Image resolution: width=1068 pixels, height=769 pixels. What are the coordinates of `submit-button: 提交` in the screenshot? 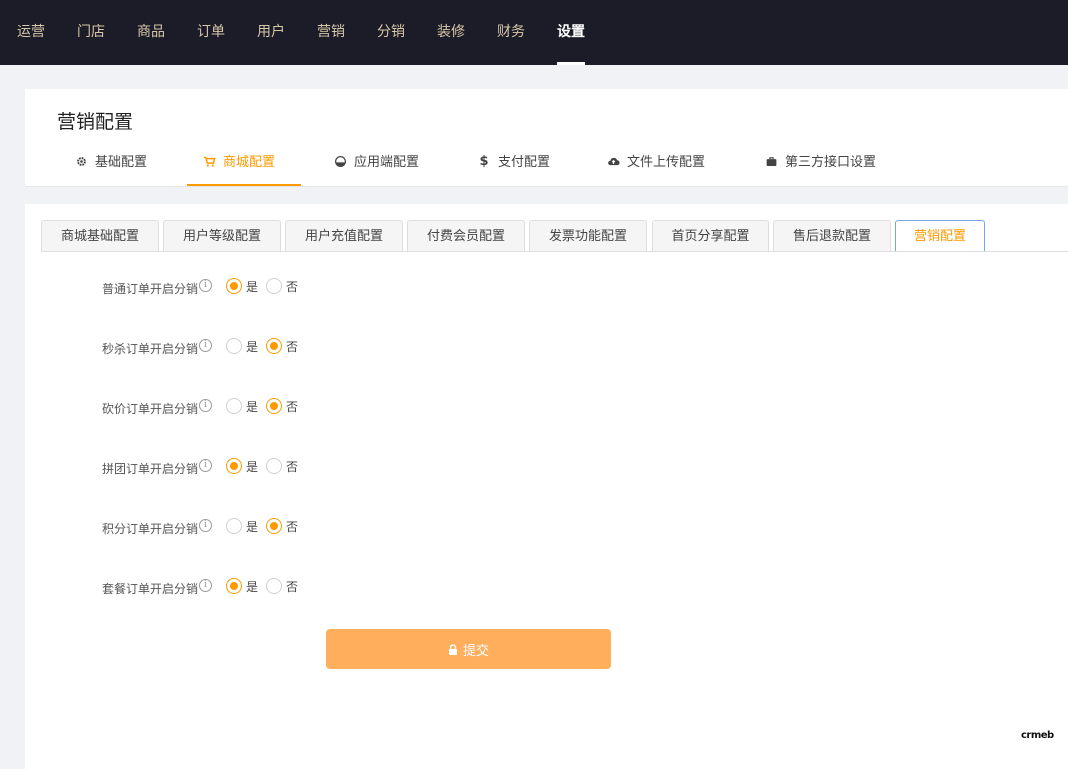 It's located at (468, 649).